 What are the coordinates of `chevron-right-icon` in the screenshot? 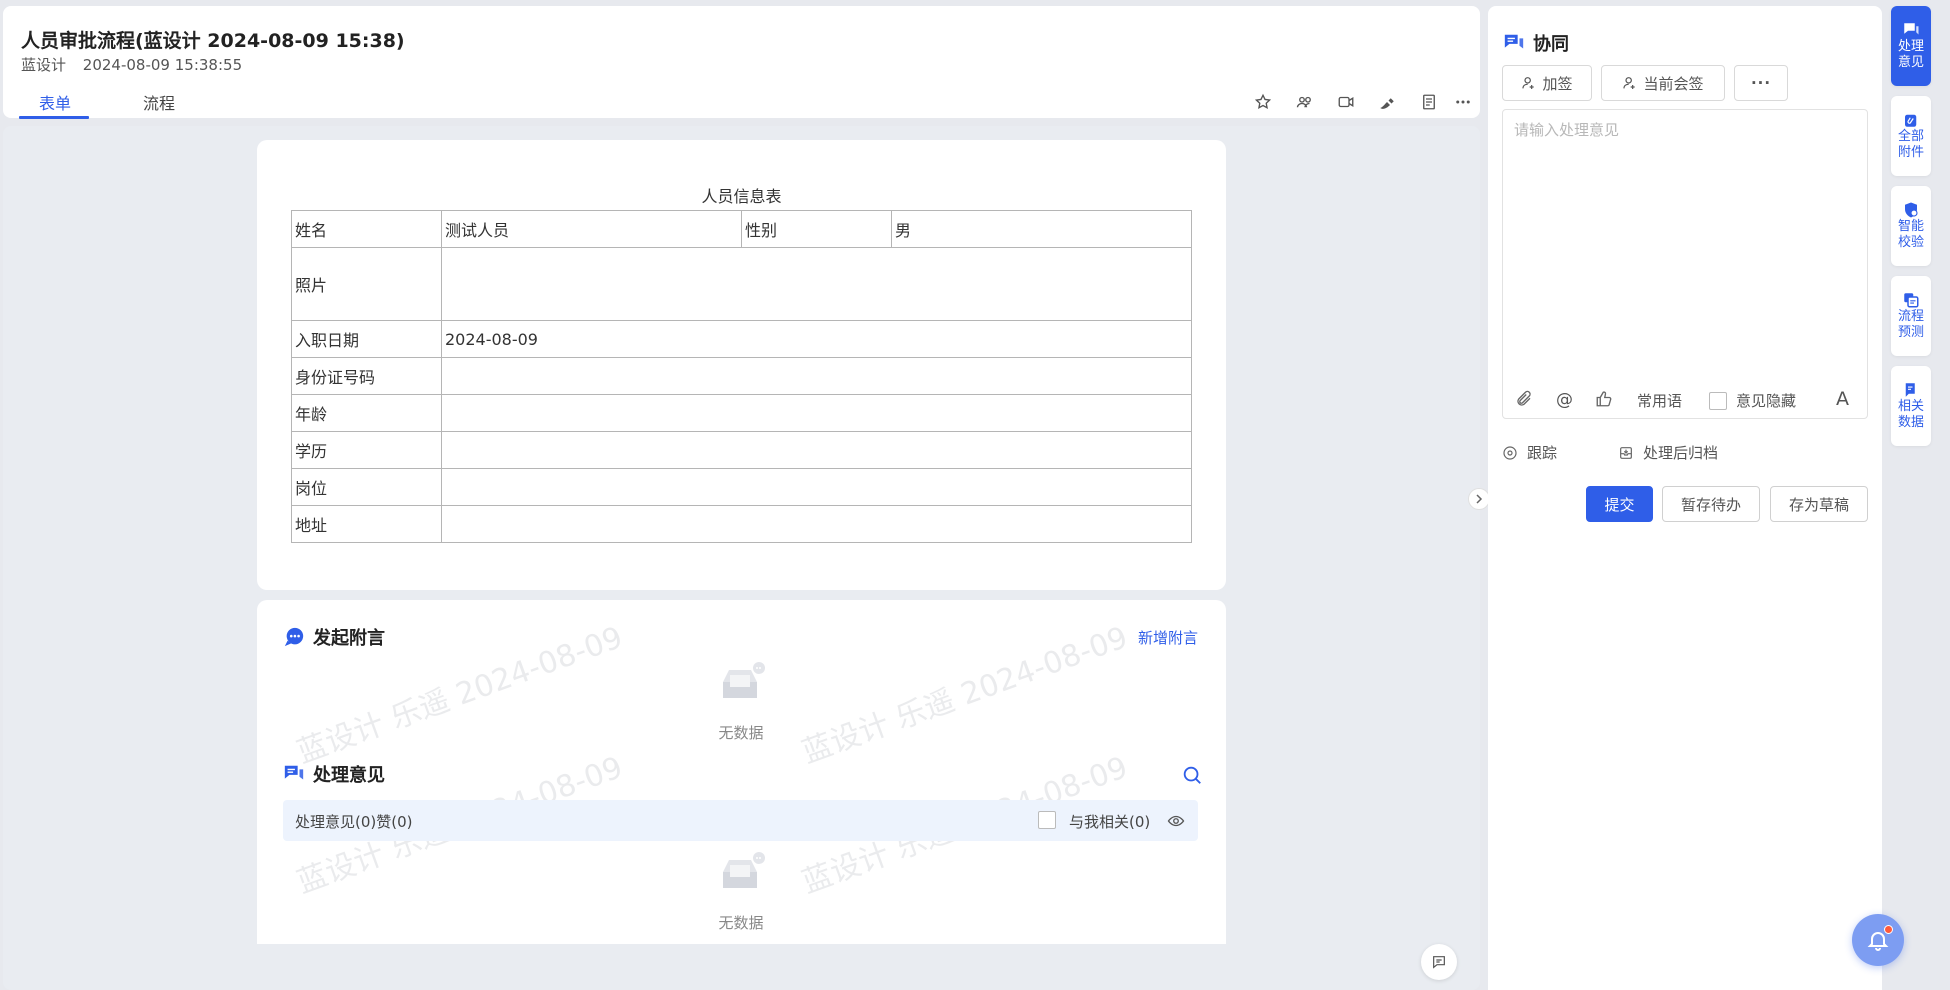 It's located at (1479, 499).